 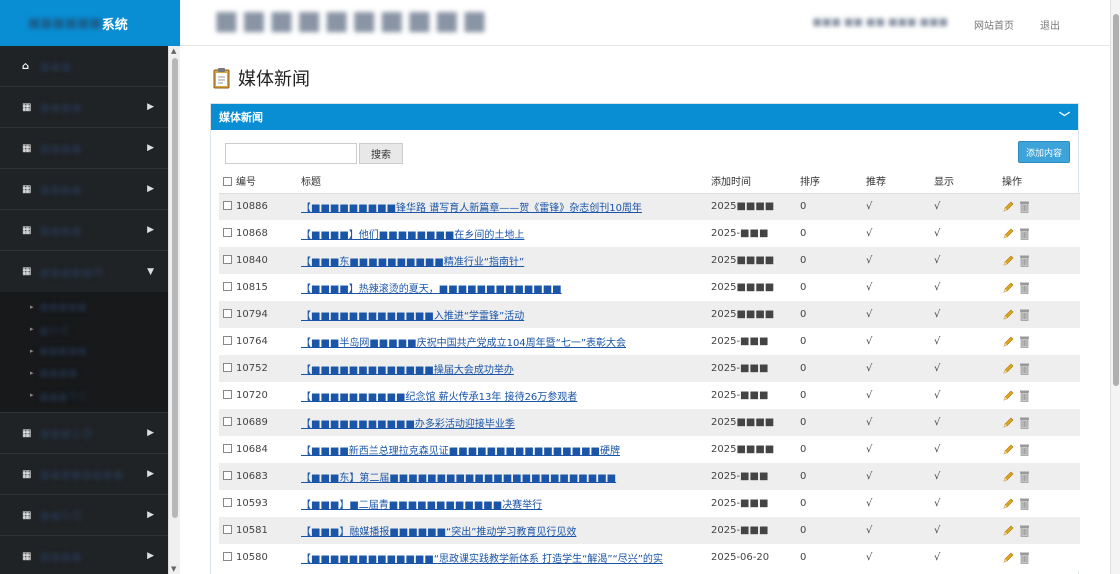 What do you see at coordinates (412, 262) in the screenshot?
I see `news-title-link: 【■■■东■■■■■■■■■■精准行业“指南针”` at bounding box center [412, 262].